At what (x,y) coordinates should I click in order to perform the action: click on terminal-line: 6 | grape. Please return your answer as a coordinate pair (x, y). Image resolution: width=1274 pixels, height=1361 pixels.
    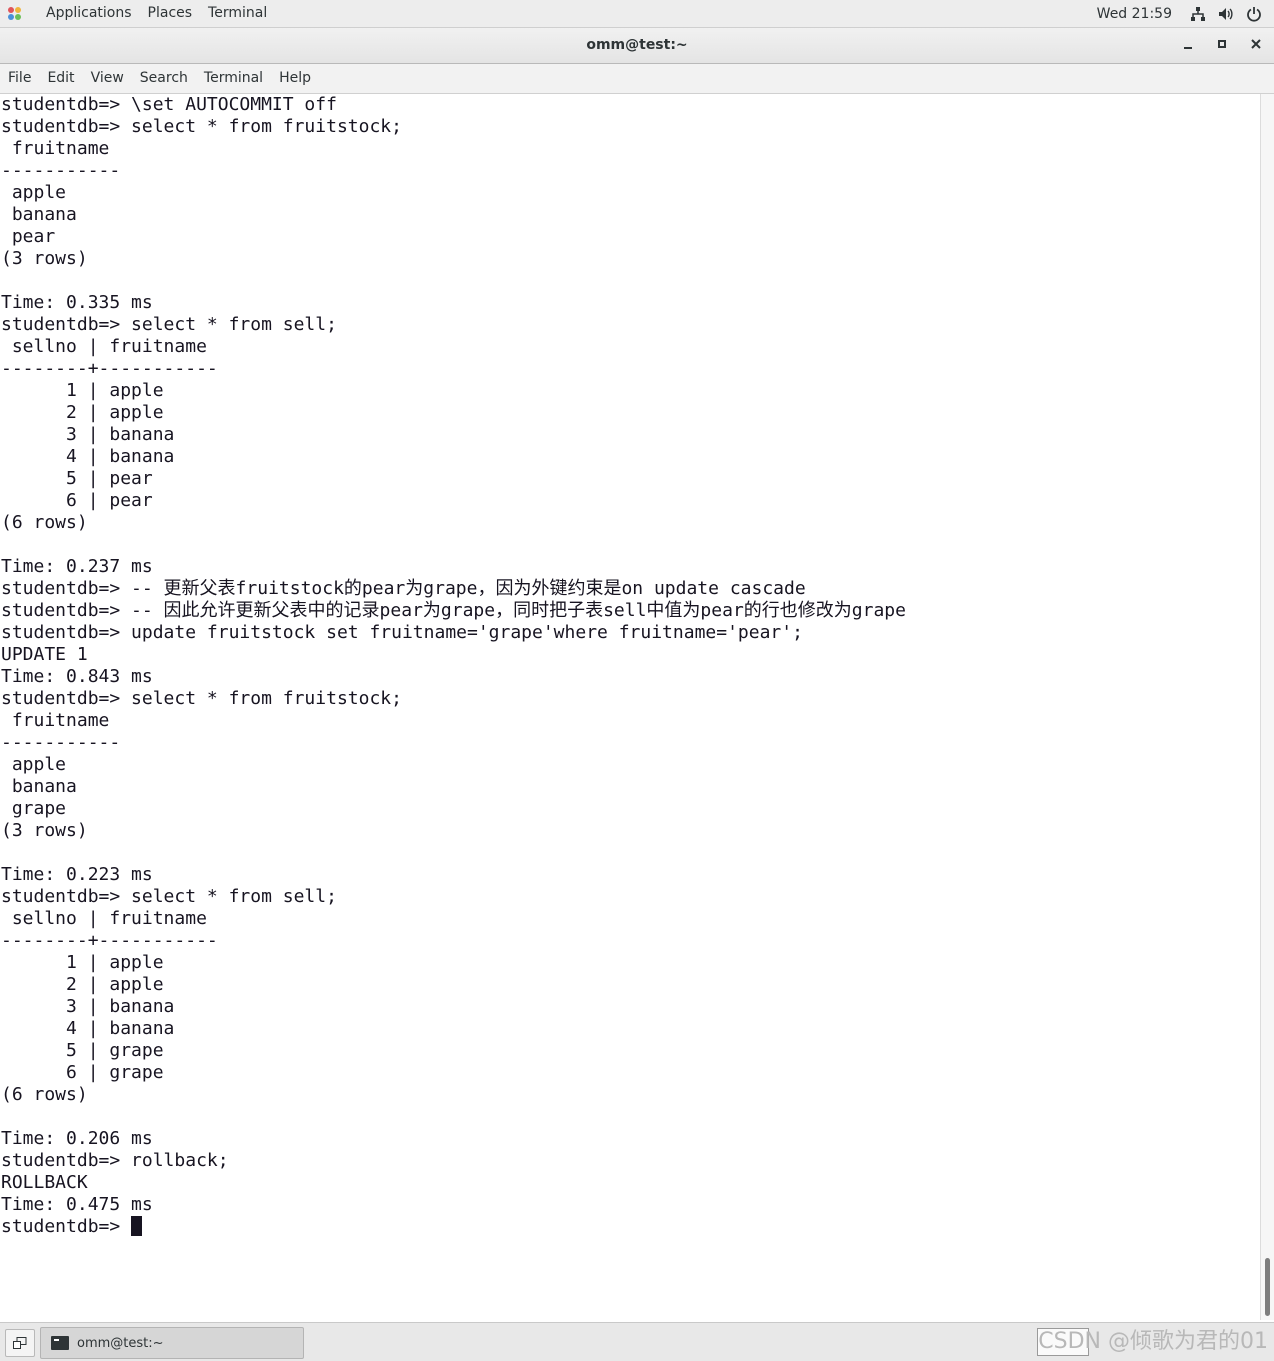
    Looking at the image, I should click on (82, 1072).